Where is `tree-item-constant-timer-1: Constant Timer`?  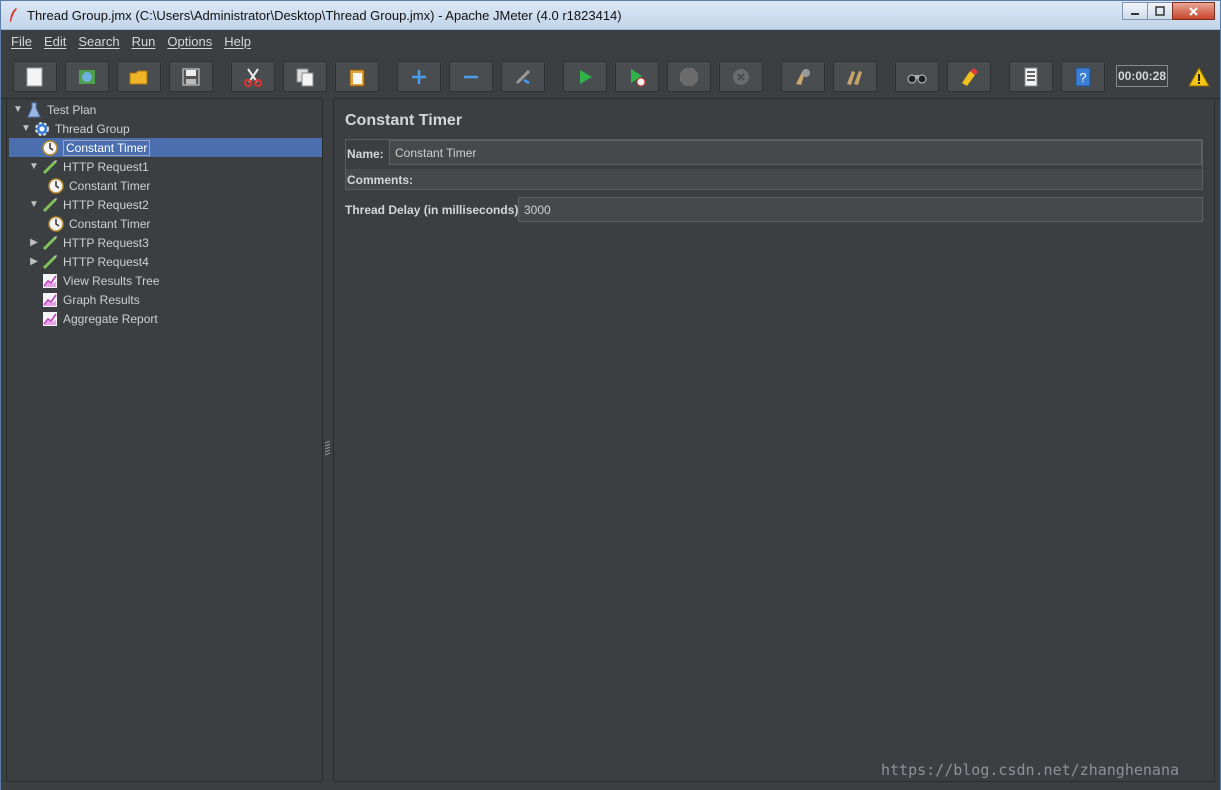 tree-item-constant-timer-1: Constant Timer is located at coordinates (99, 185).